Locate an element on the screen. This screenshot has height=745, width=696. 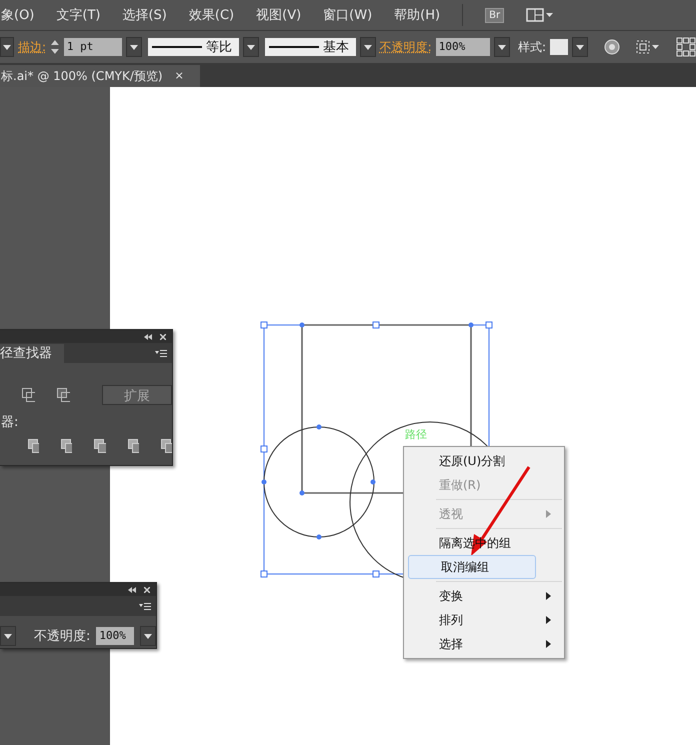
document-tab: 标.ai* @ 100% (CMYK/预览) is located at coordinates (84, 76).